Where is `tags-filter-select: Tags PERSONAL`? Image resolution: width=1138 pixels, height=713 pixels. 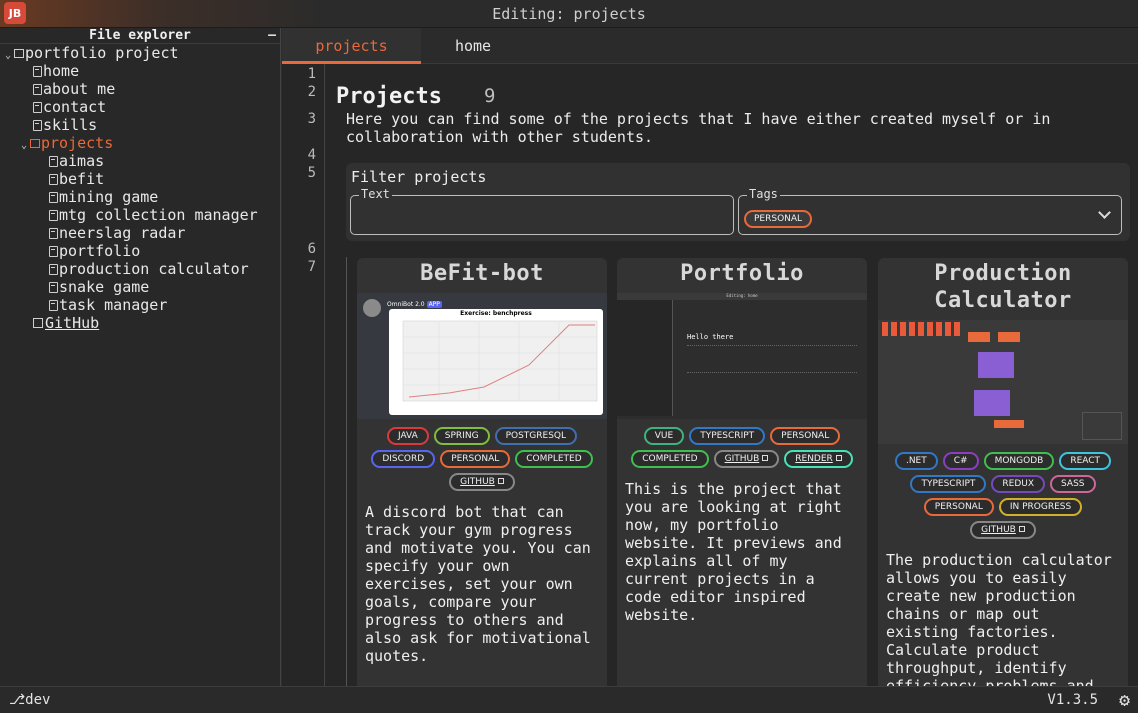
tags-filter-select: Tags PERSONAL is located at coordinates (930, 211).